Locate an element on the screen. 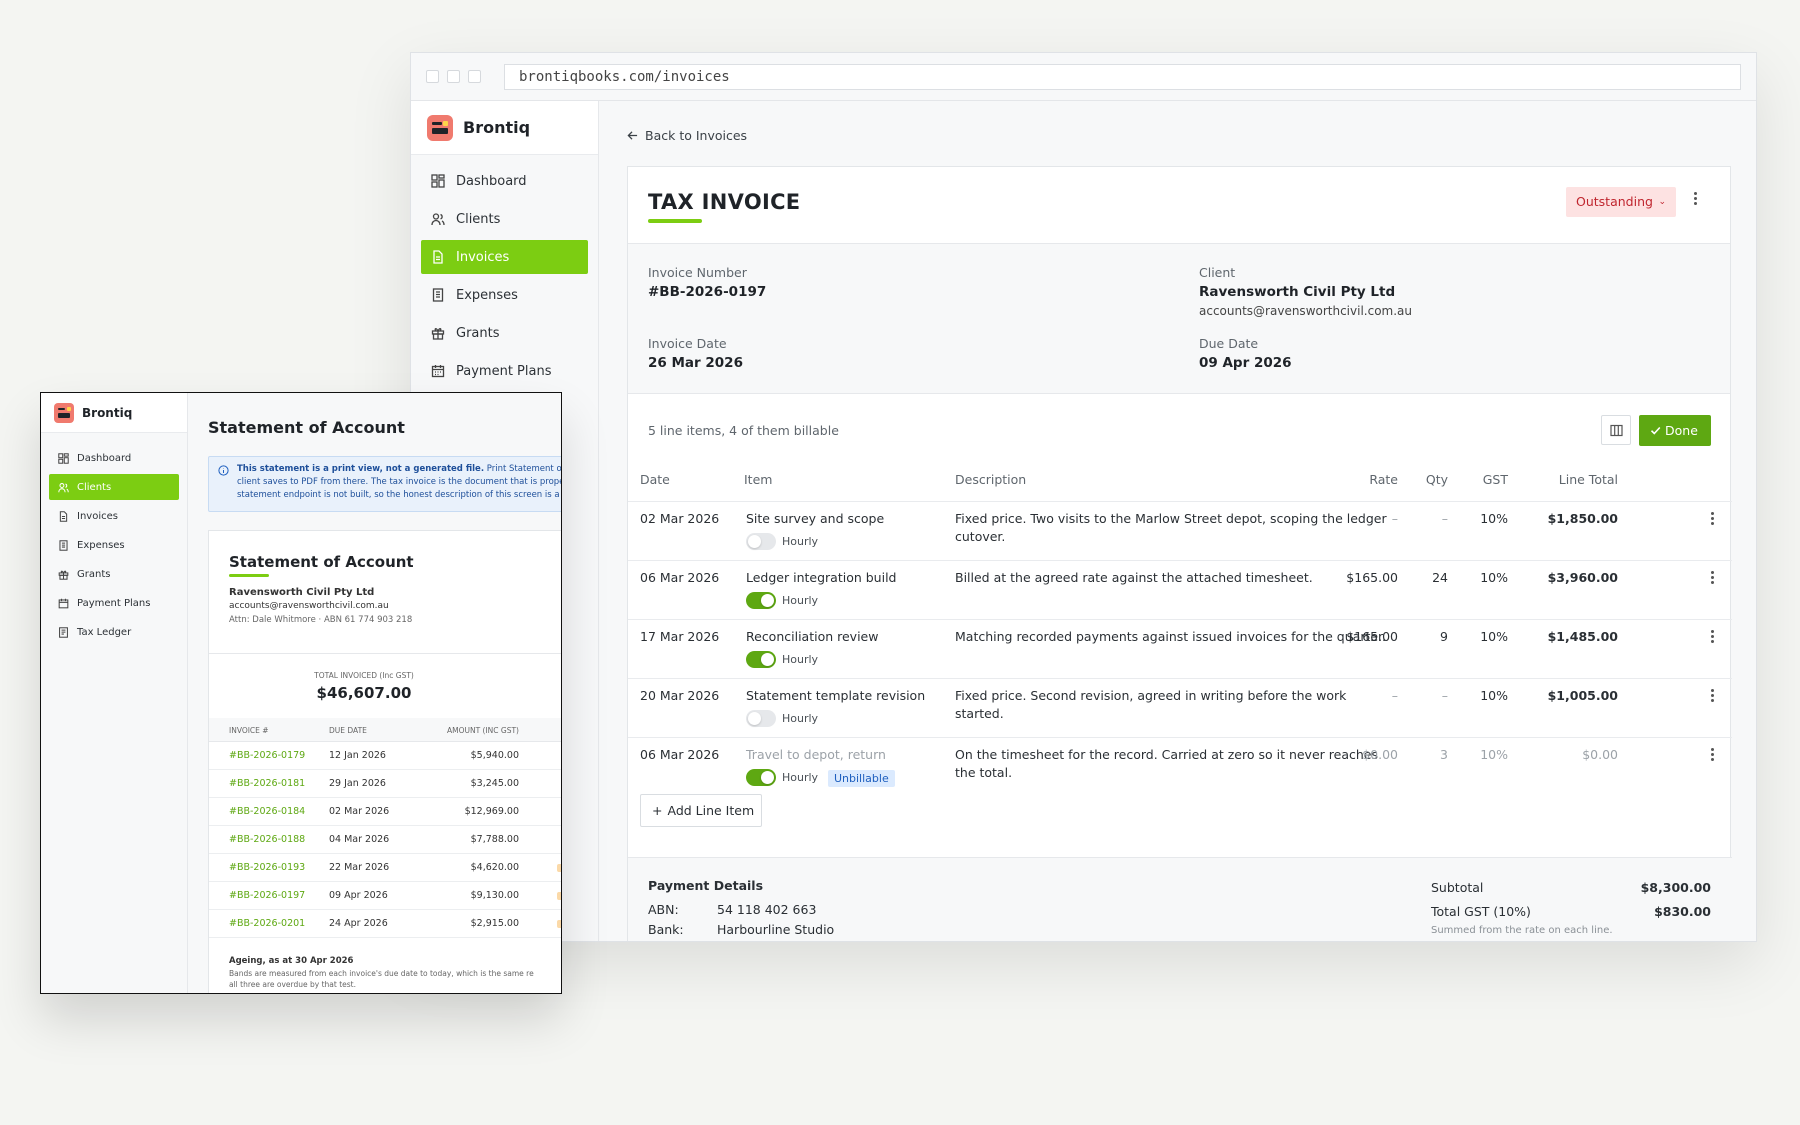 The height and width of the screenshot is (1125, 1800). total-invoiced-value: $46,607.00 is located at coordinates (364, 693).